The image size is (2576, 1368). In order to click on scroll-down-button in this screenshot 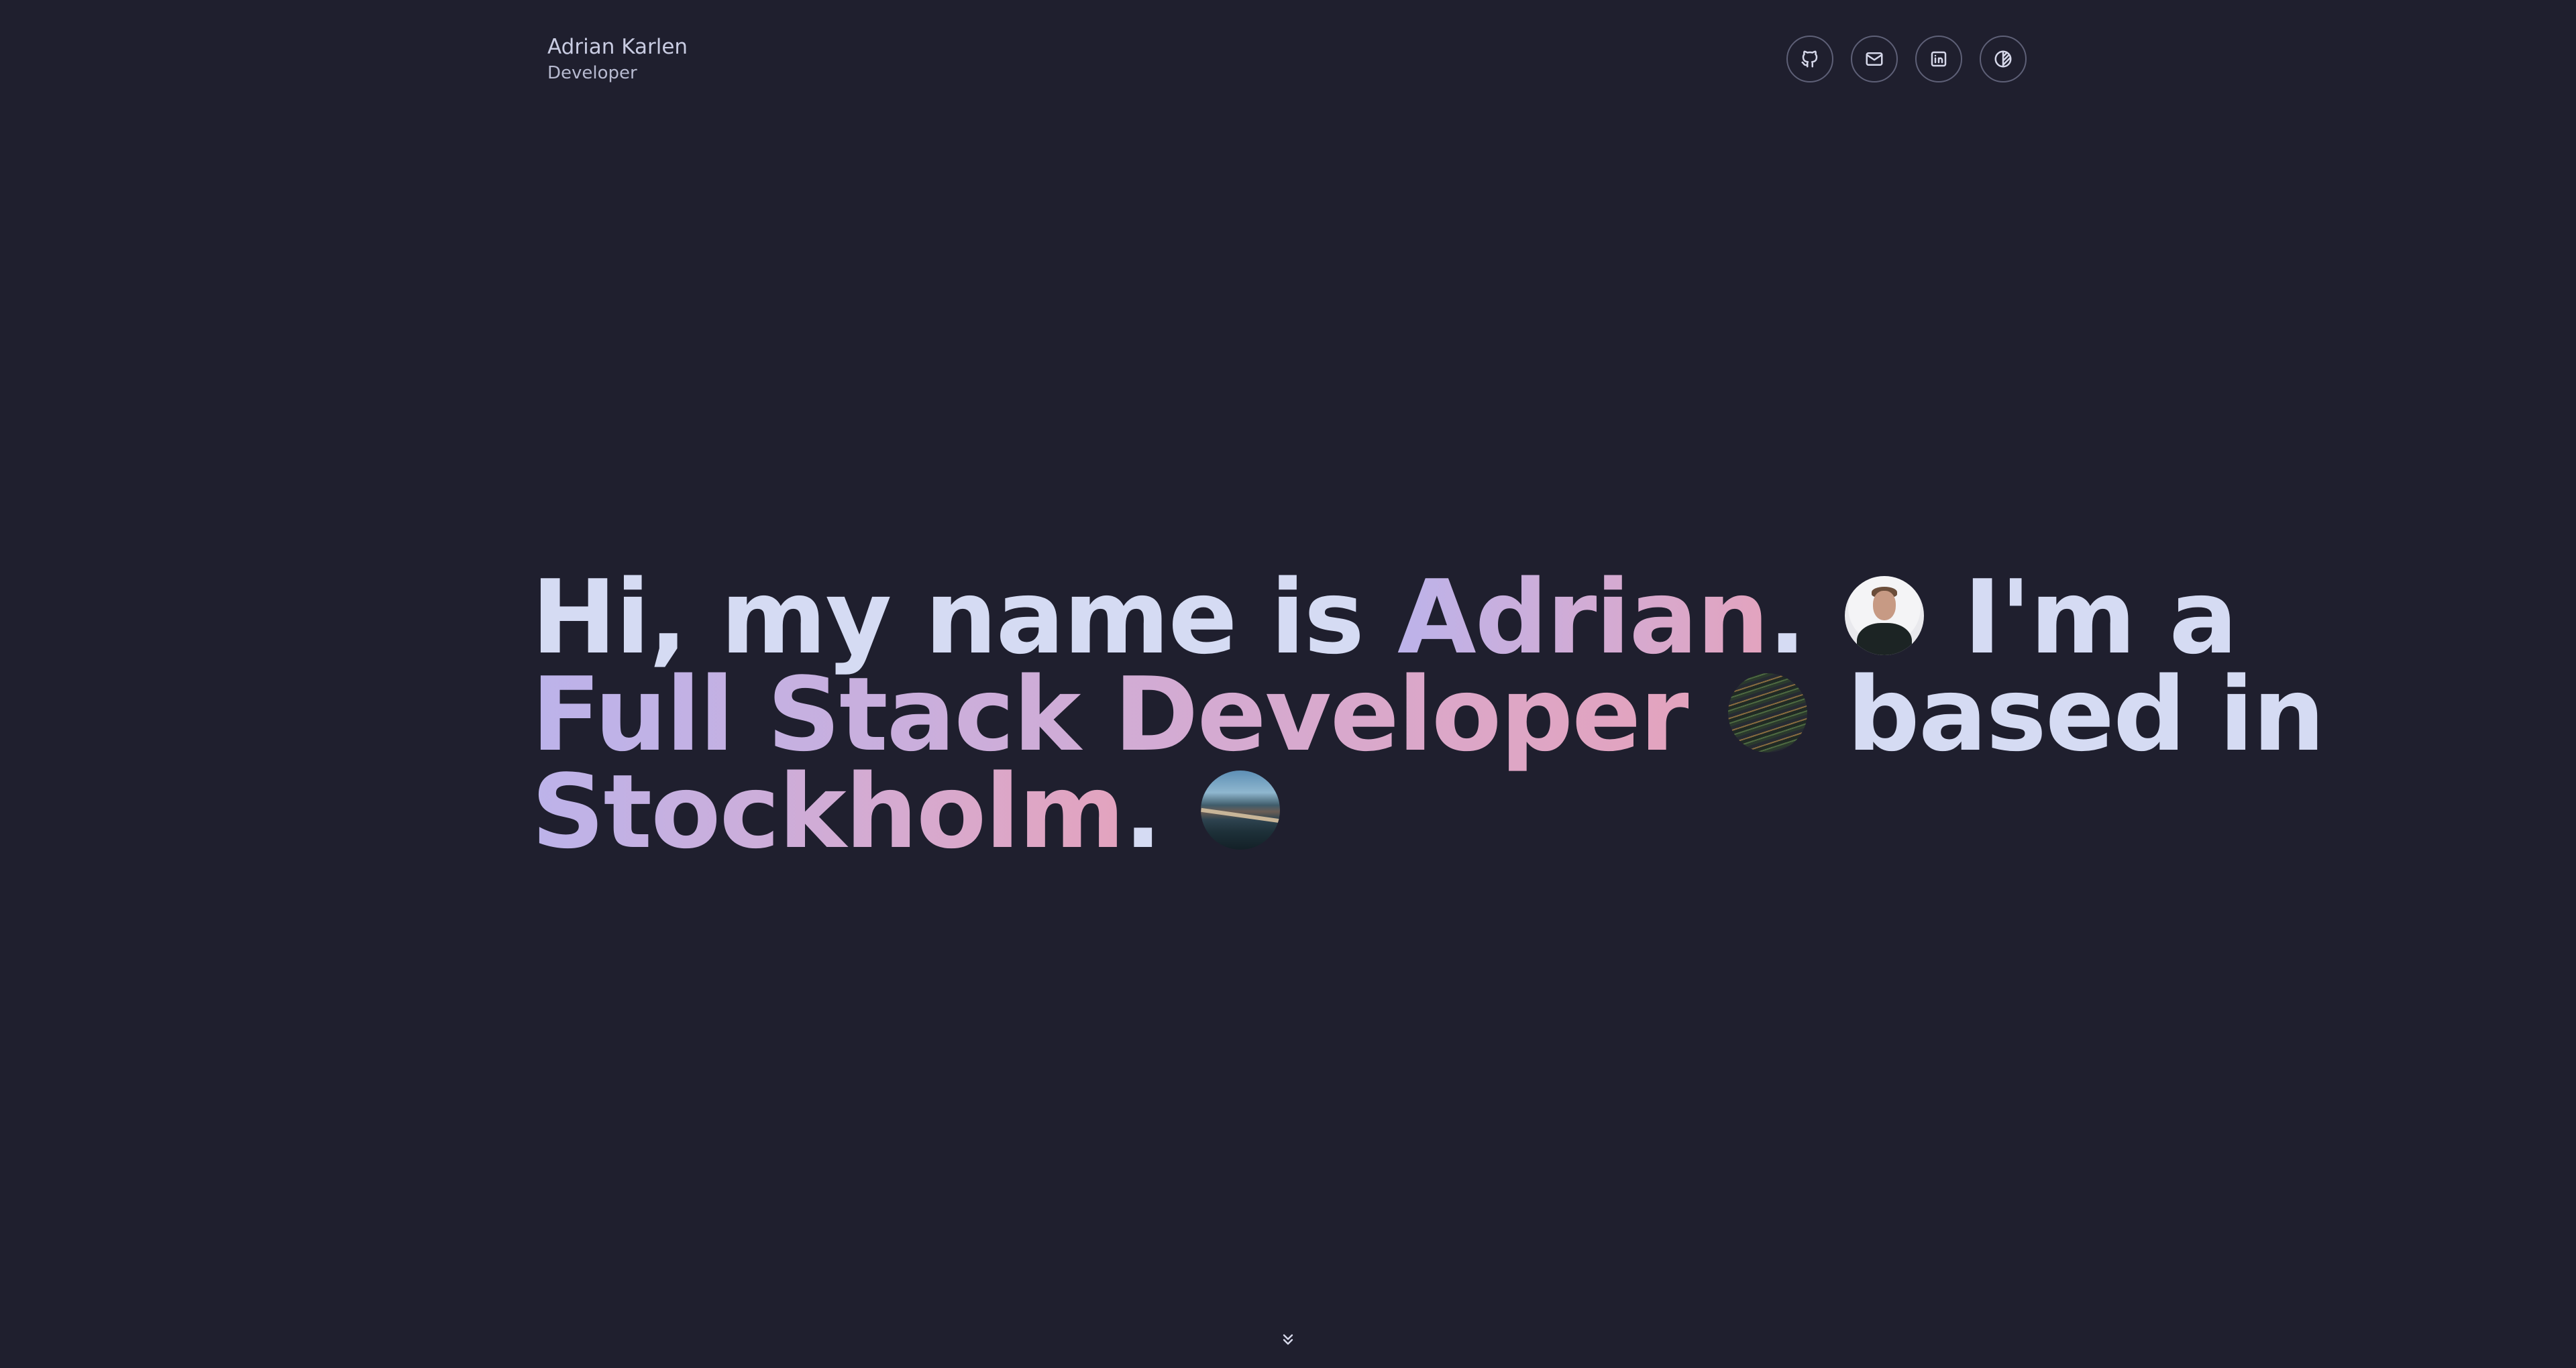, I will do `click(1288, 1339)`.